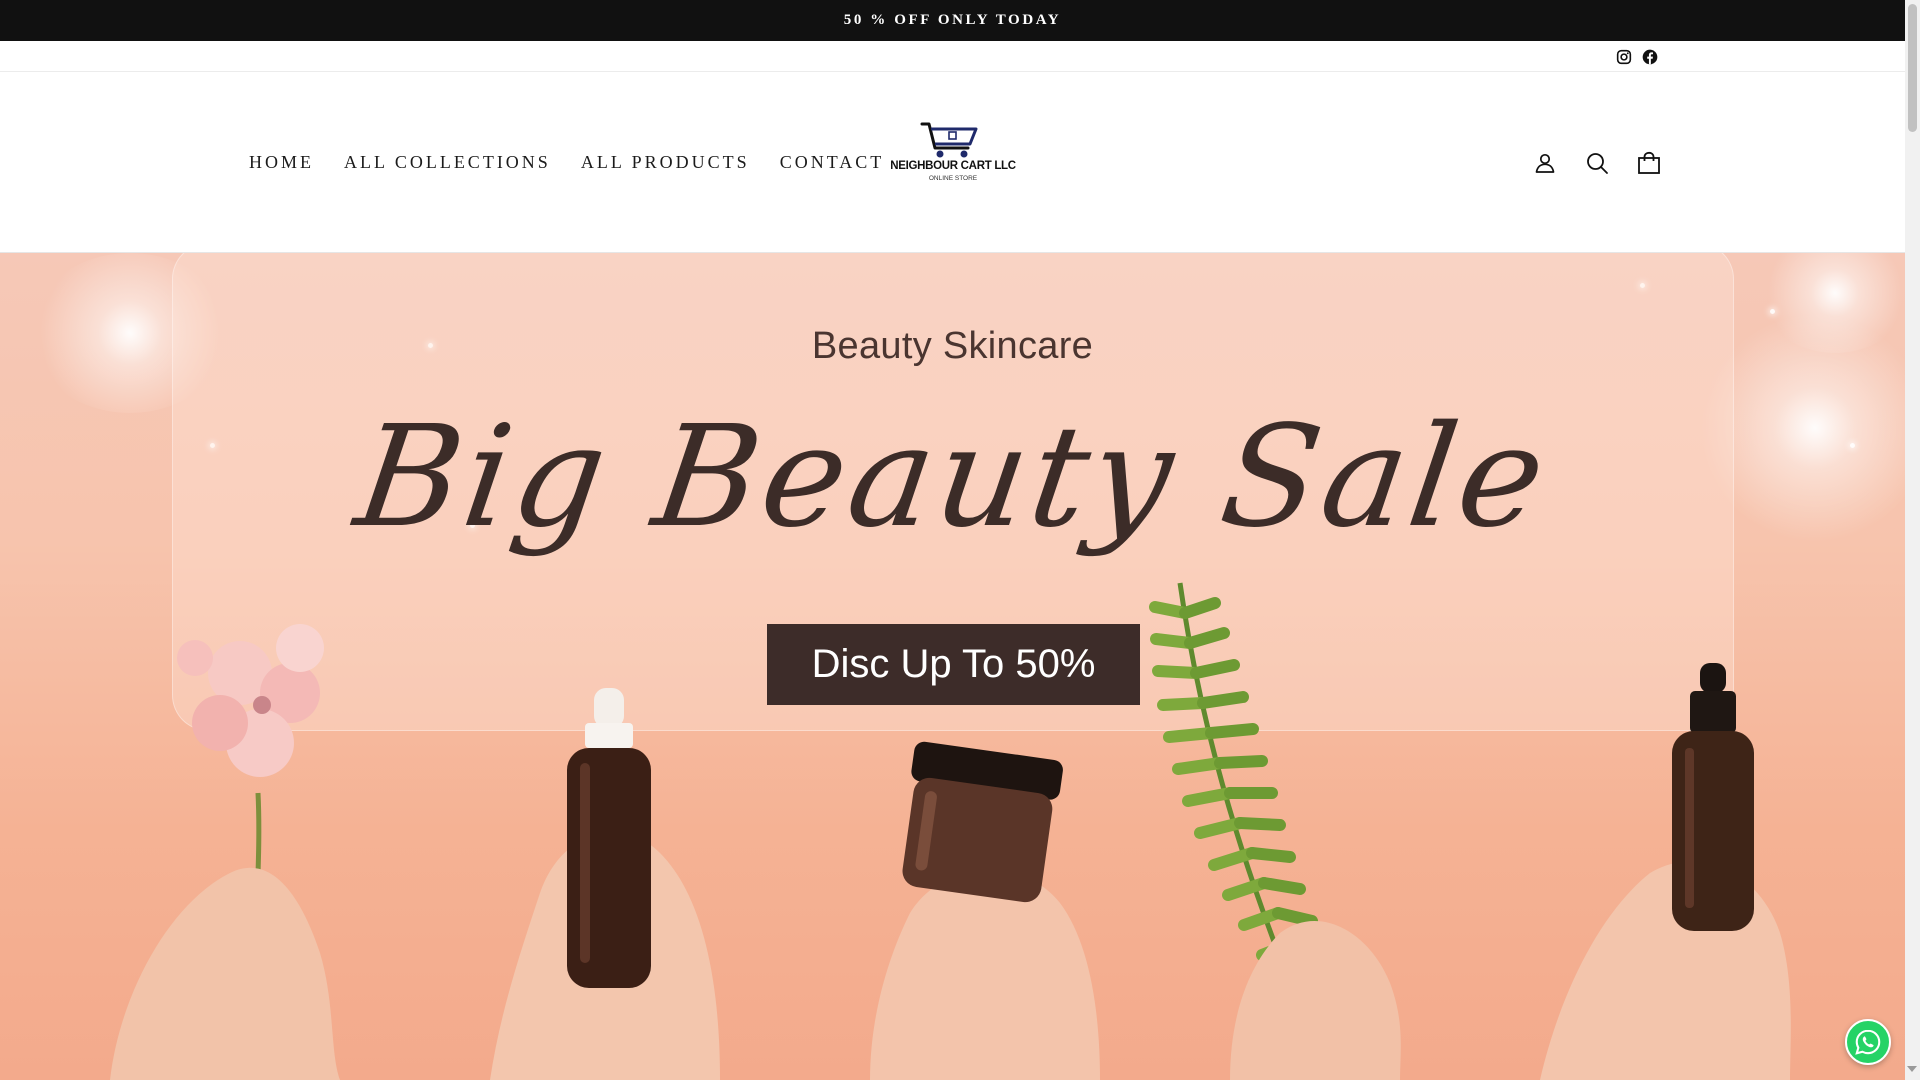 The width and height of the screenshot is (1920, 1080). What do you see at coordinates (1912, 540) in the screenshot?
I see `scrollbar-track` at bounding box center [1912, 540].